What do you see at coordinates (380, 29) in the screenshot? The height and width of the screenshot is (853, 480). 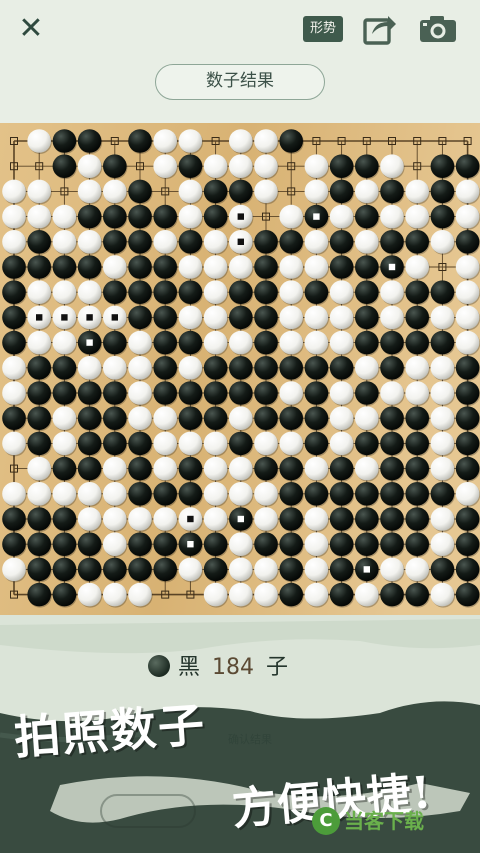 I see `share-icon` at bounding box center [380, 29].